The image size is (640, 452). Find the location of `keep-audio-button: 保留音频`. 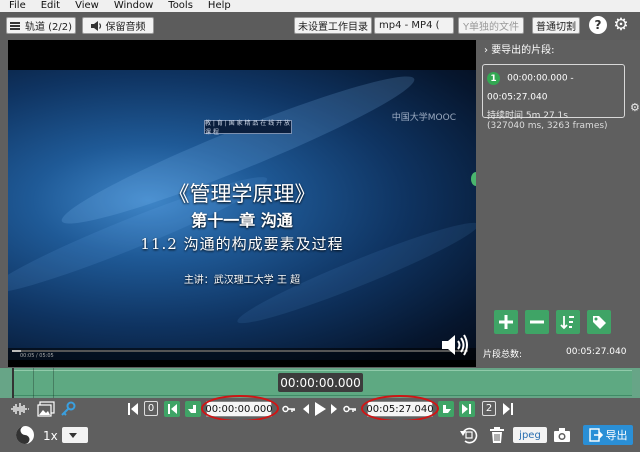

keep-audio-button: 保留音频 is located at coordinates (118, 25).